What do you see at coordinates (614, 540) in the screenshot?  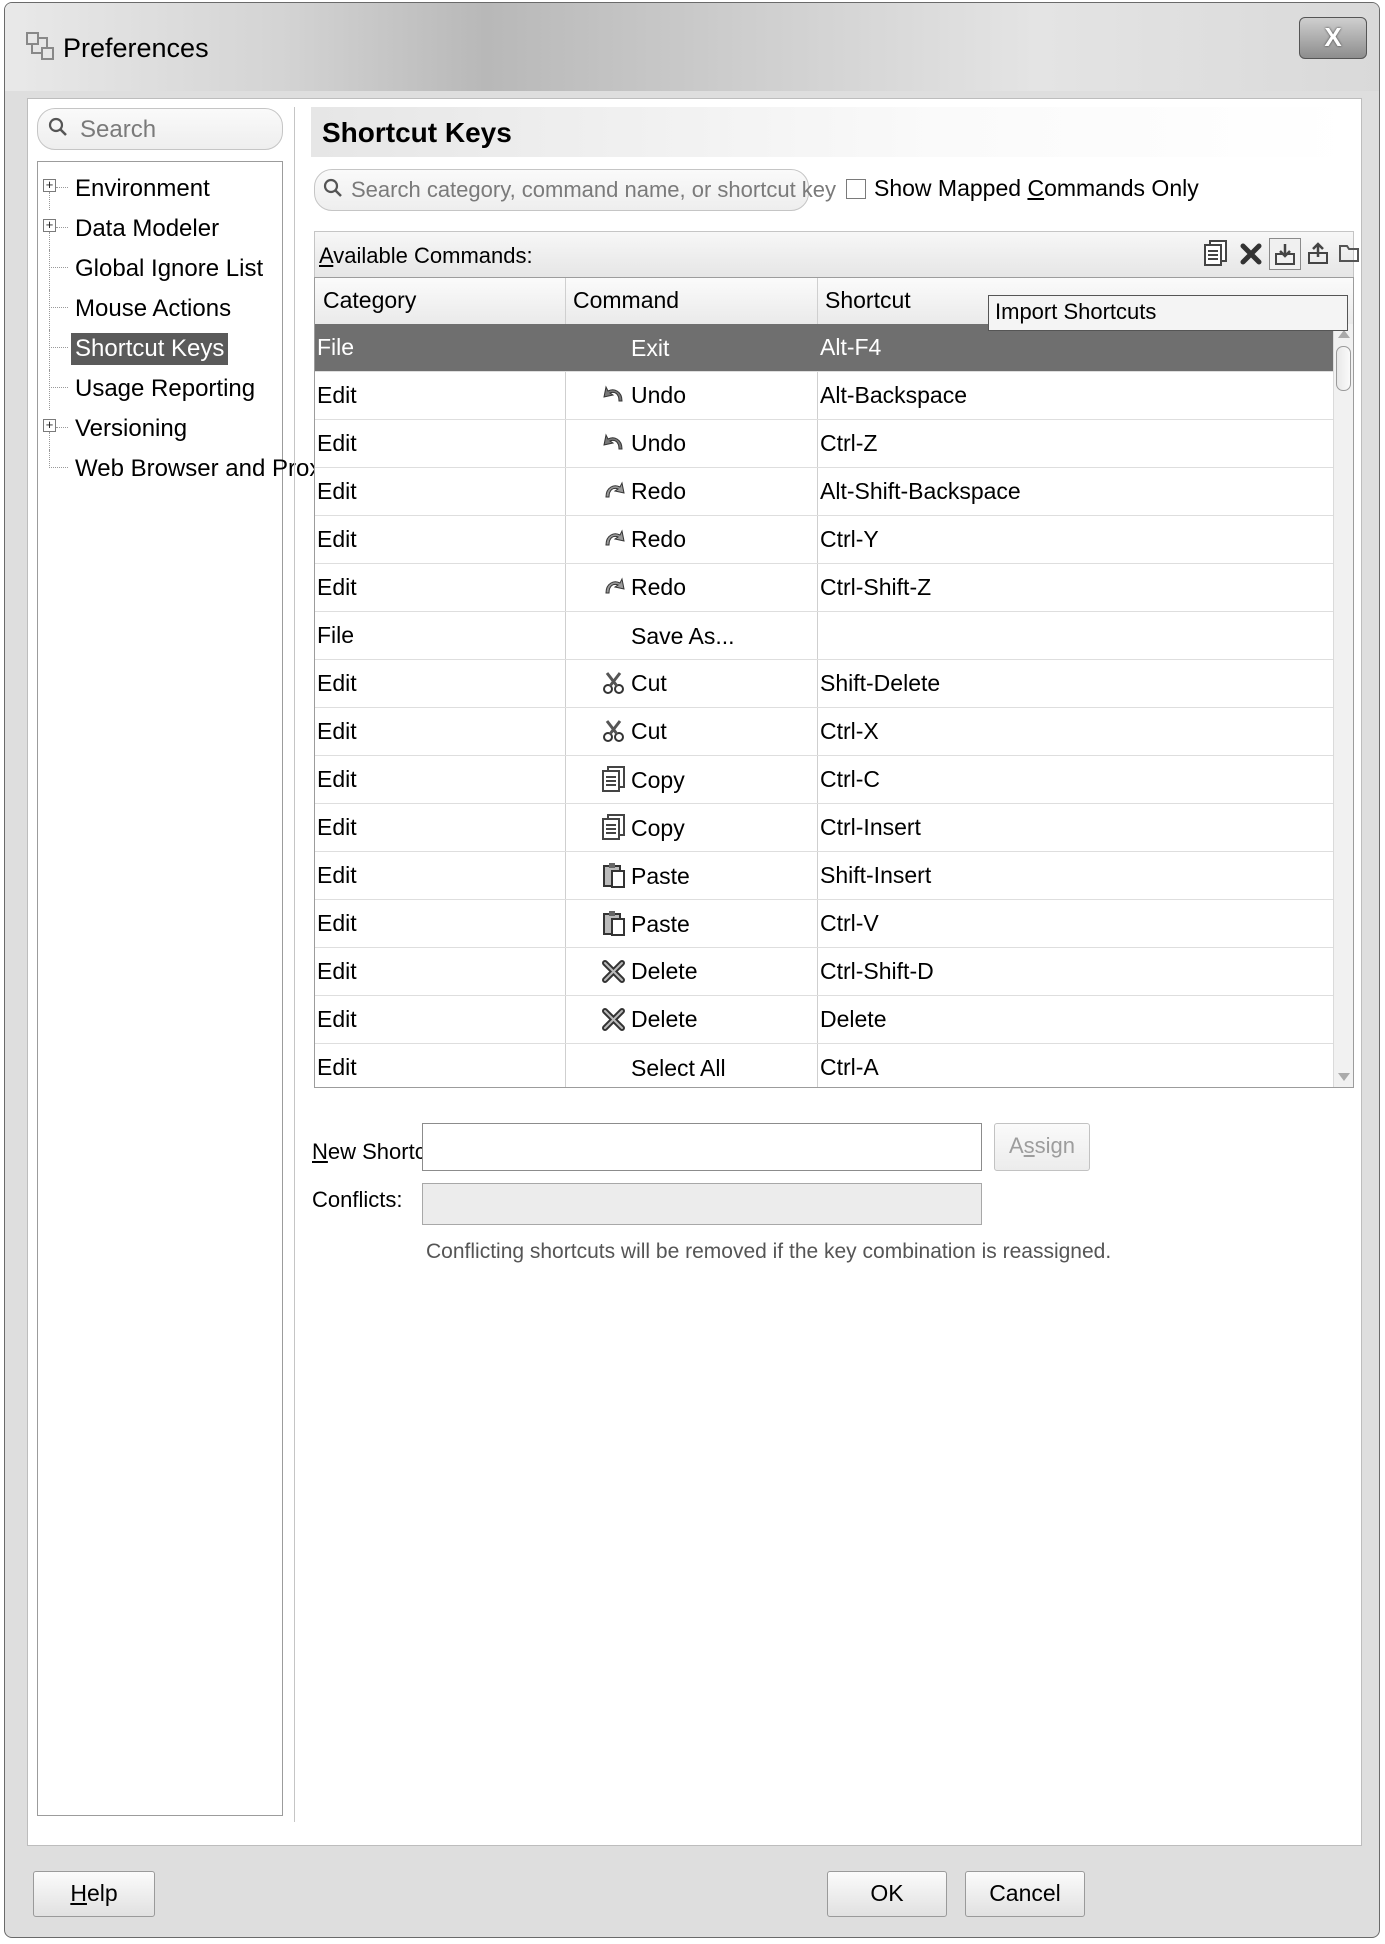 I see `redo-icon` at bounding box center [614, 540].